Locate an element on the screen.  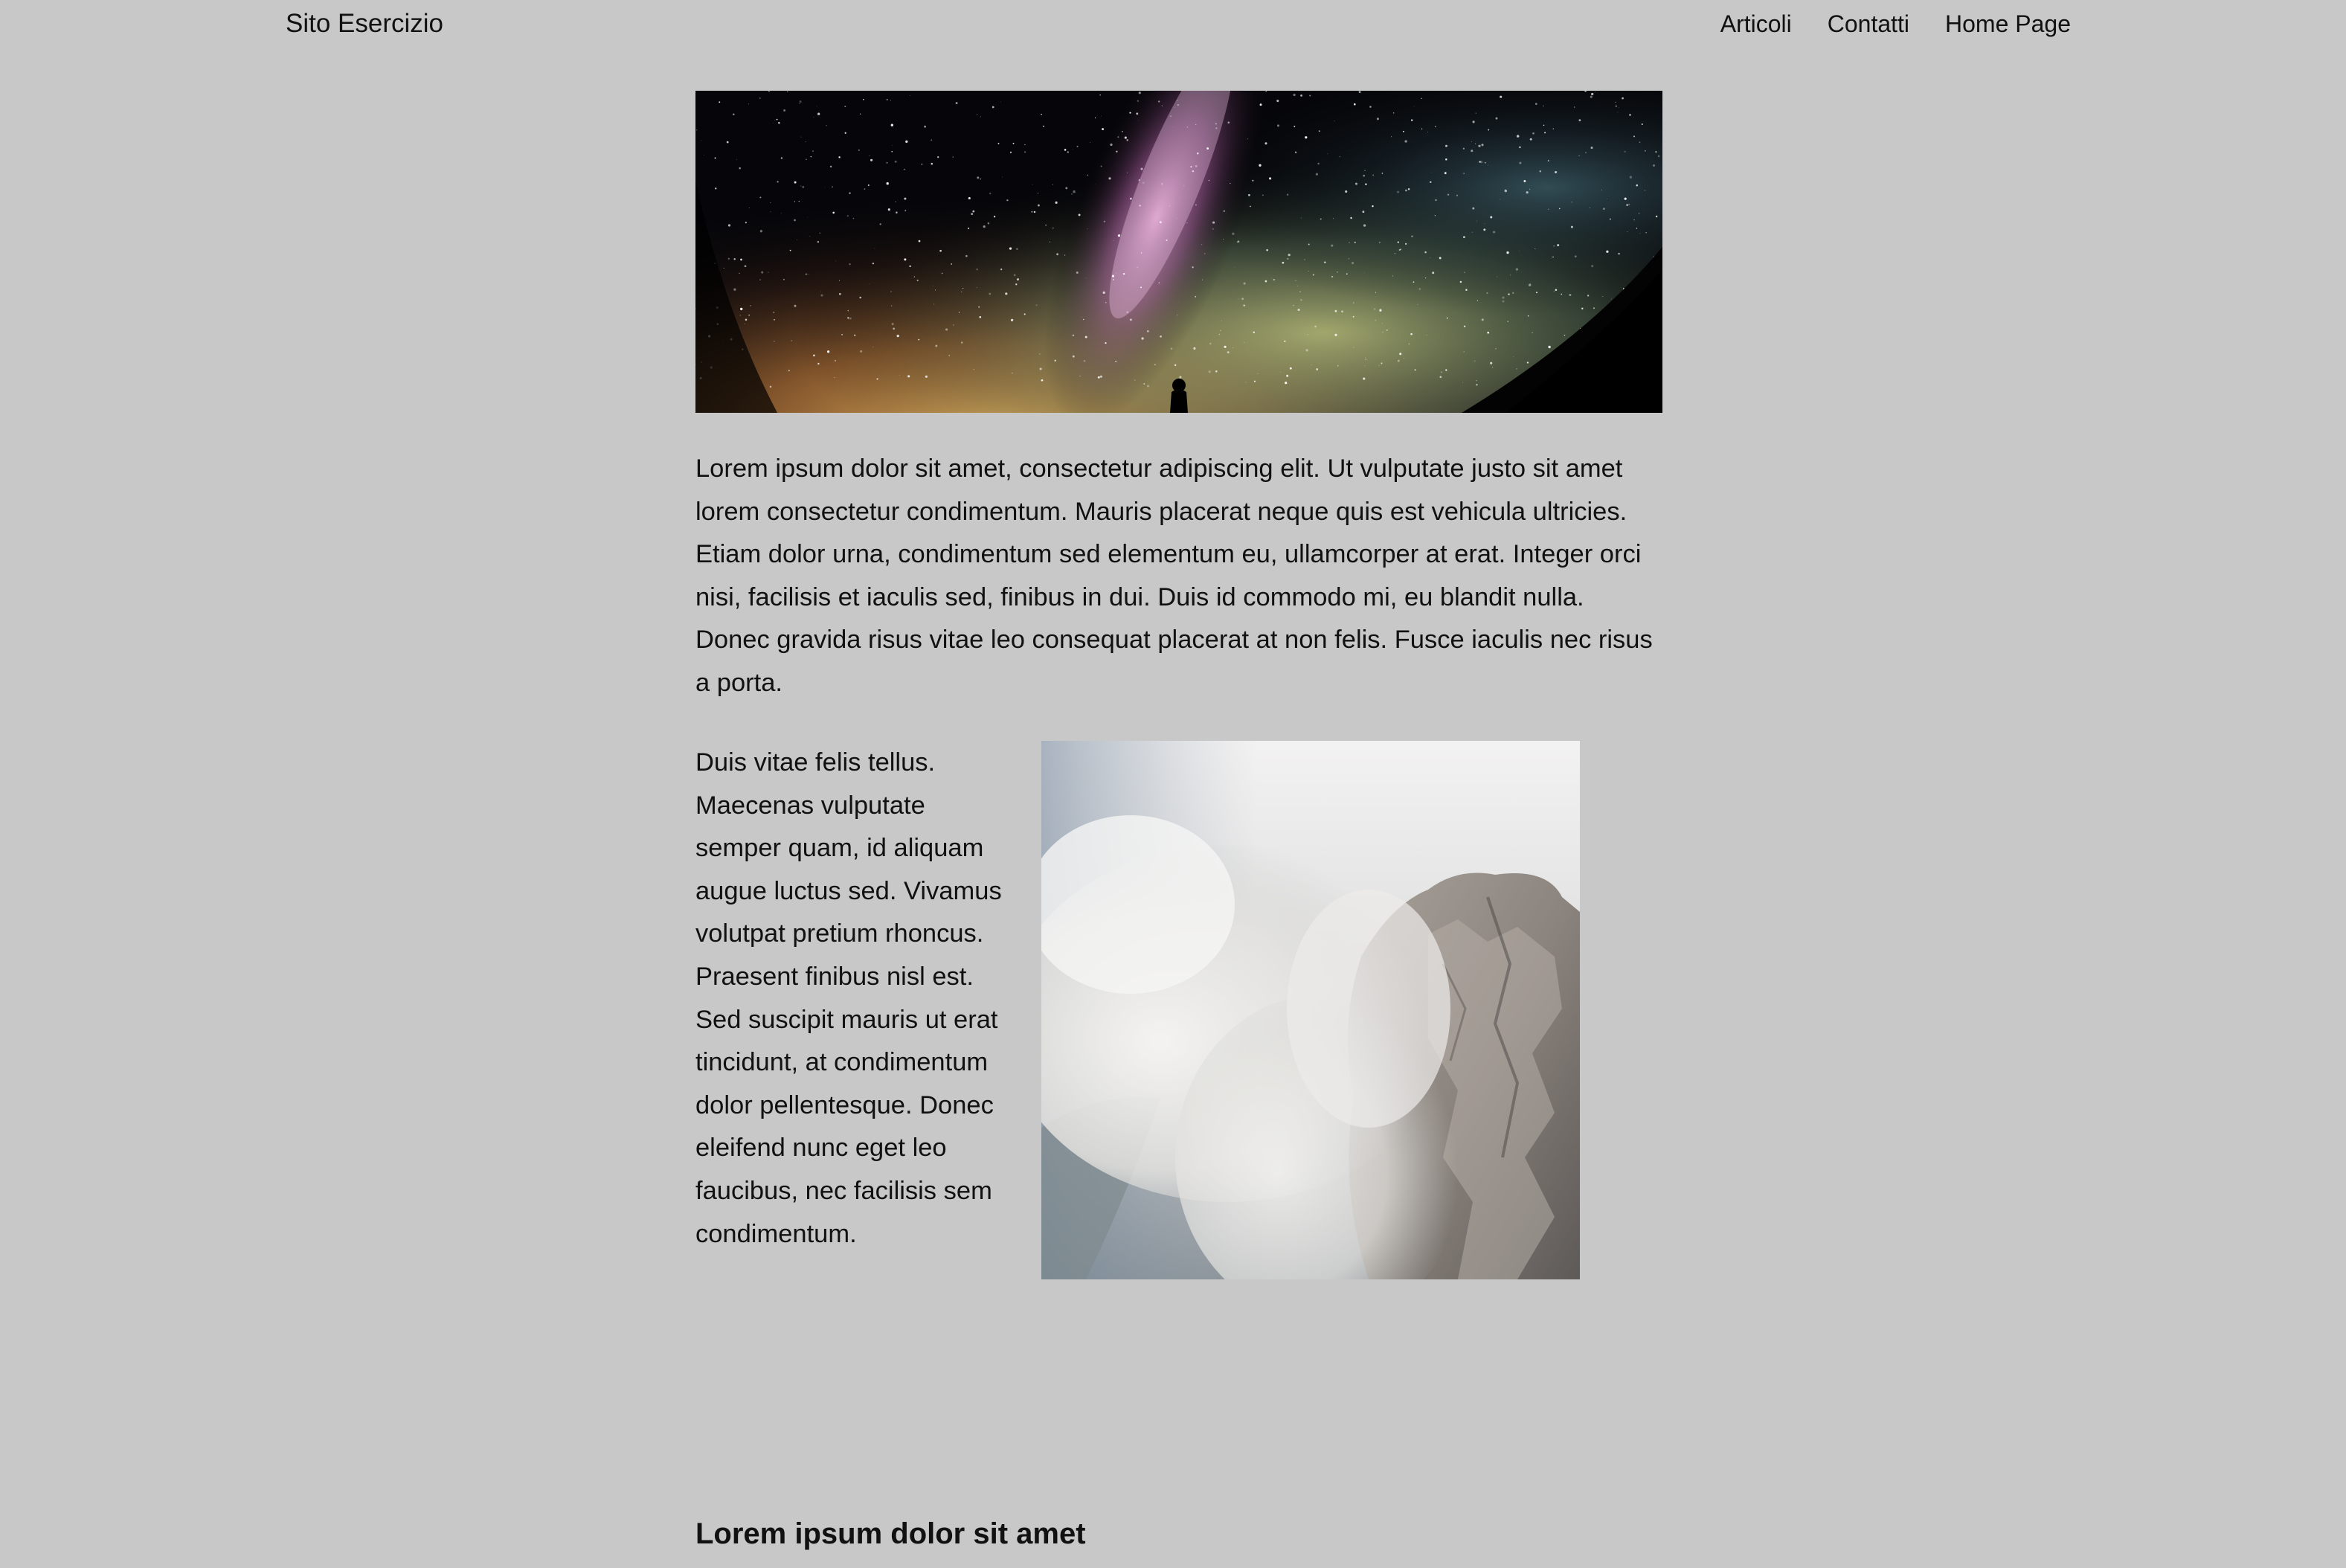
main-nav: Articoli Contatti Home Page is located at coordinates (1896, 24).